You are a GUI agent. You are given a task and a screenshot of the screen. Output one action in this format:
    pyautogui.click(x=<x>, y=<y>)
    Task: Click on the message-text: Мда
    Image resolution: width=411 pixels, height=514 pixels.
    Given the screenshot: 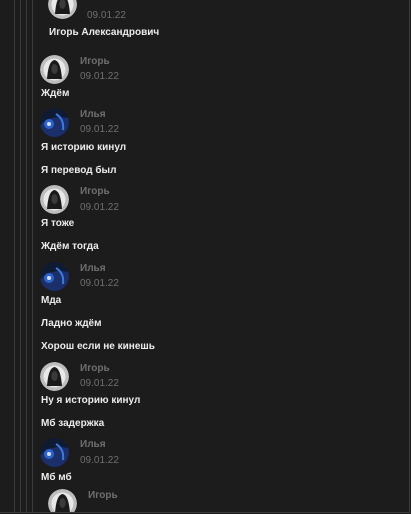 What is the action you would take?
    pyautogui.click(x=51, y=300)
    